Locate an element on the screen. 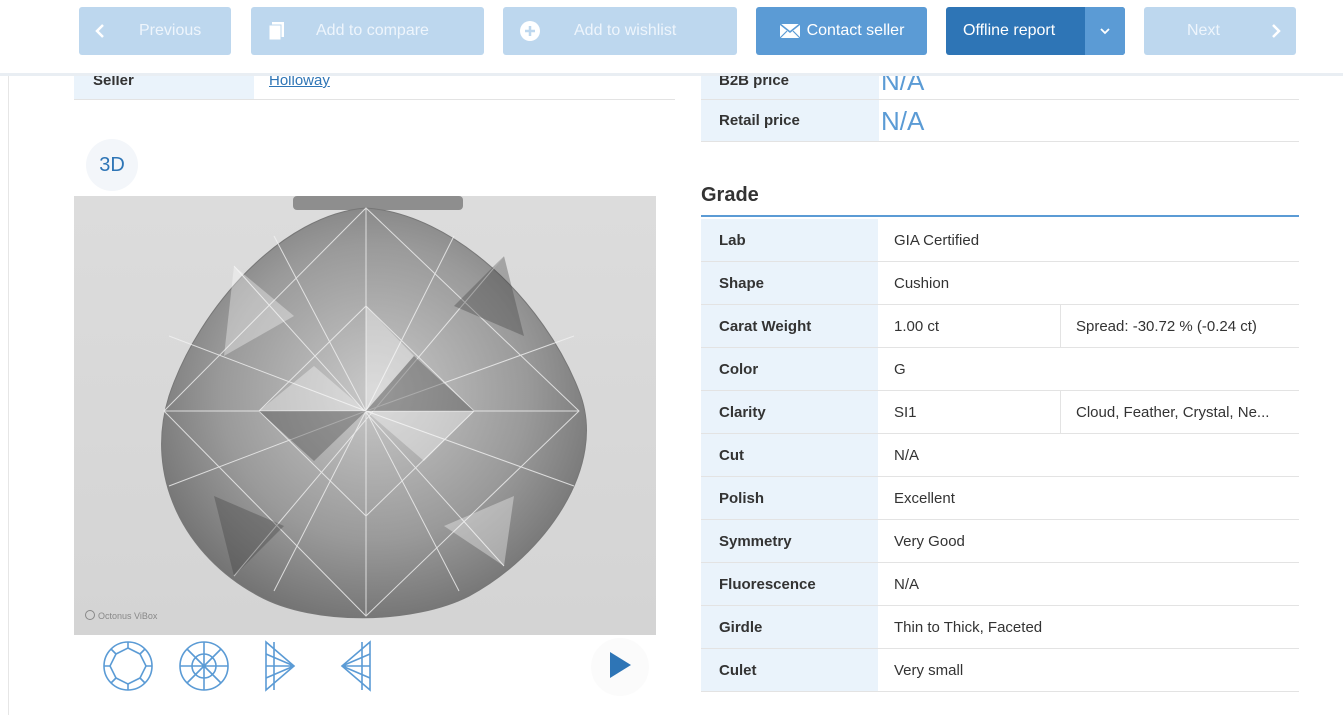 Image resolution: width=1343 pixels, height=715 pixels. grade-heading-underline is located at coordinates (1000, 216).